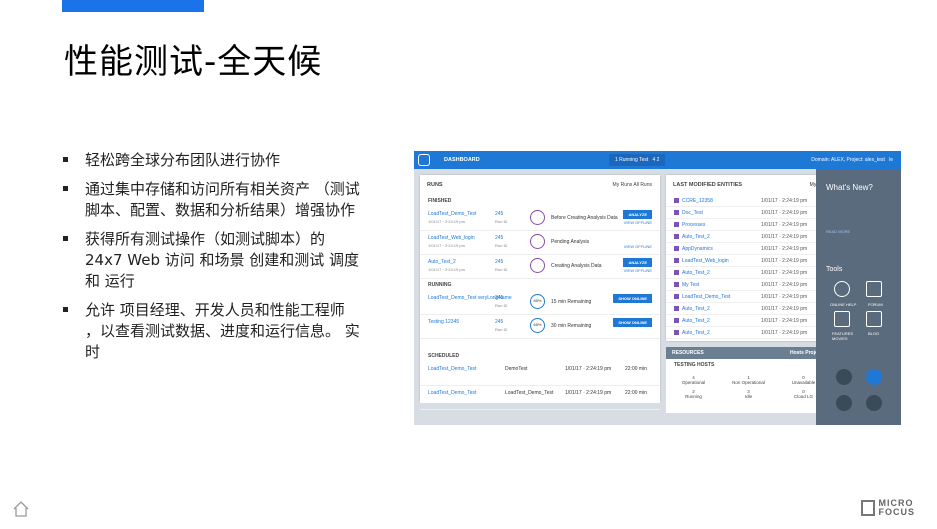  Describe the element at coordinates (708, 185) in the screenshot. I see `modified-title: LAST MODIFIED ENTITIES` at that location.